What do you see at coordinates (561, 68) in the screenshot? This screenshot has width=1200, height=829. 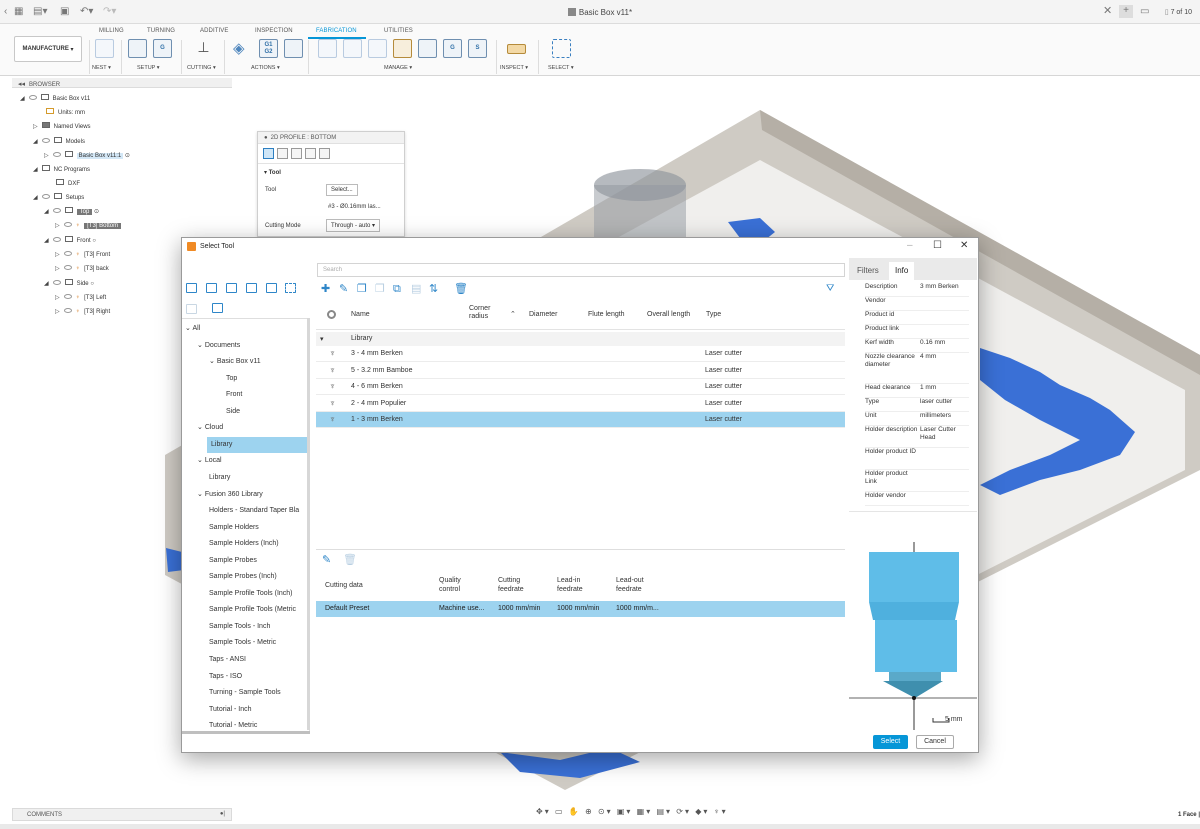 I see `group-select: SELECT ▾` at bounding box center [561, 68].